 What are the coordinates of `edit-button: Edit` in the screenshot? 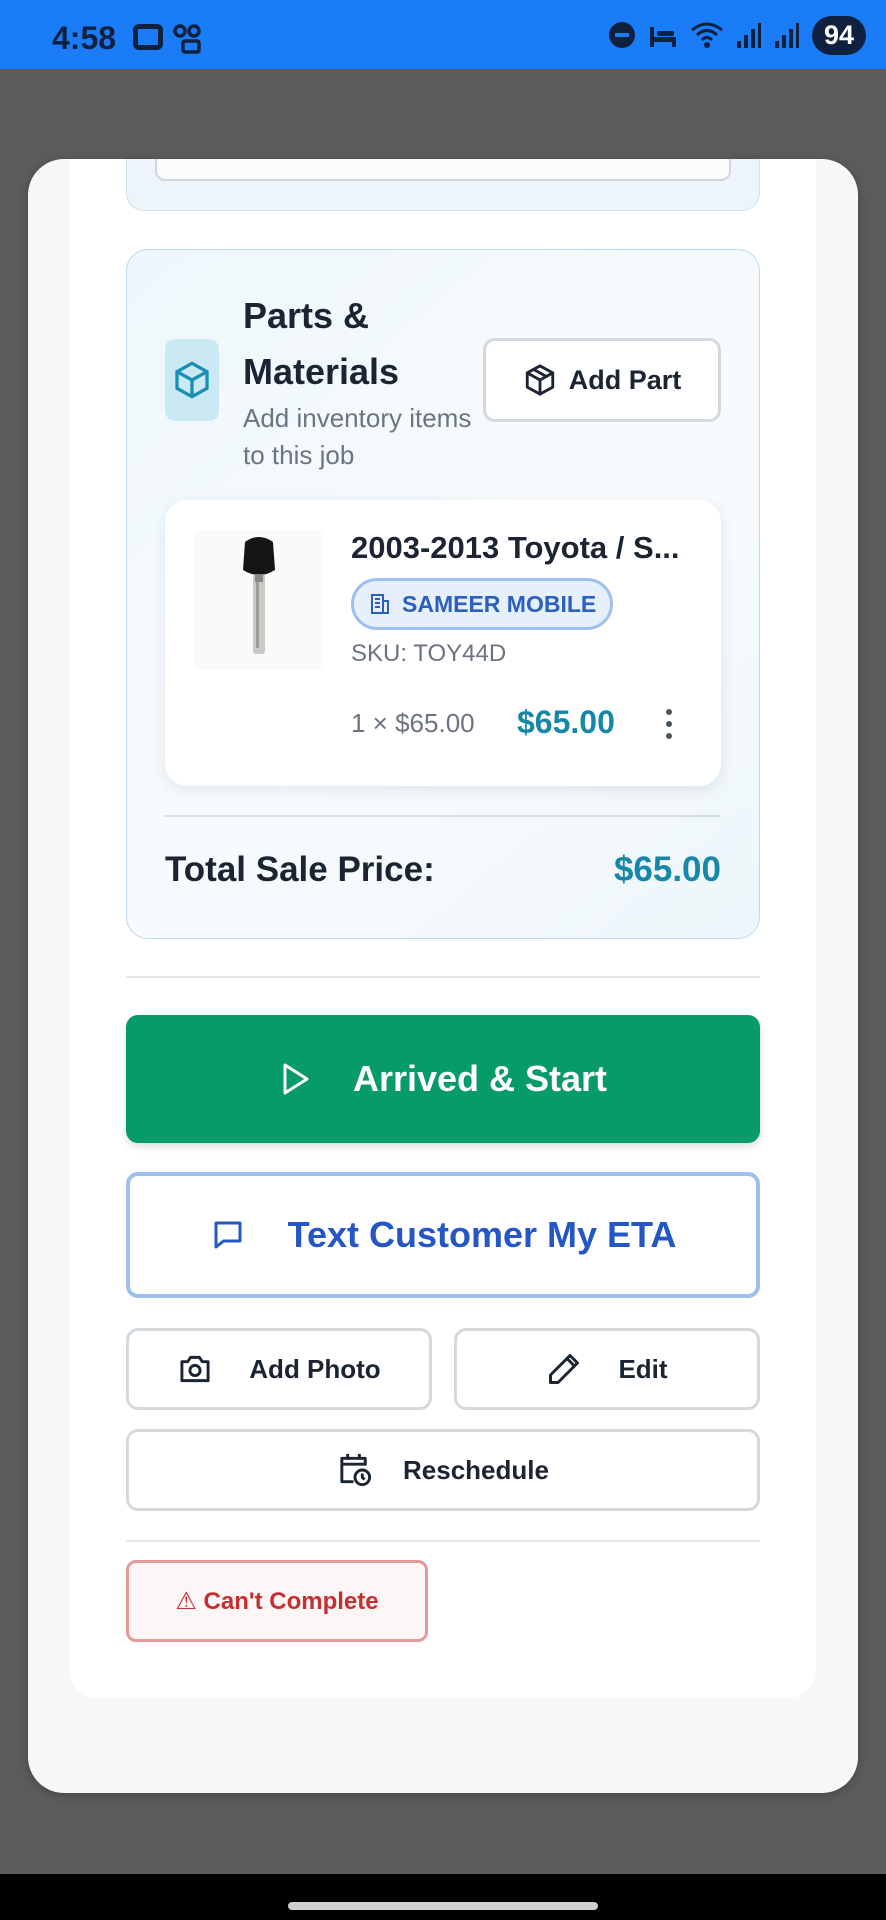 It's located at (607, 1369).